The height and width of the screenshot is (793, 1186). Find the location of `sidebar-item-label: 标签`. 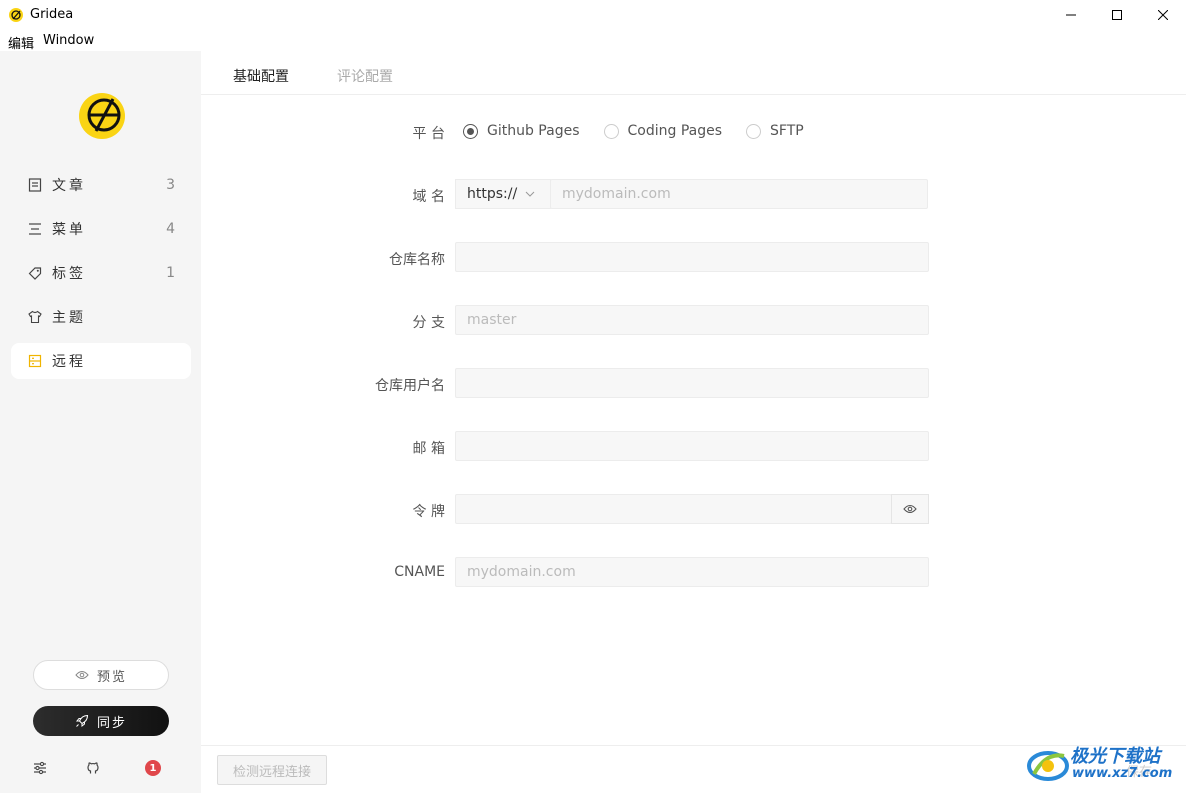

sidebar-item-label: 标签 is located at coordinates (69, 274).